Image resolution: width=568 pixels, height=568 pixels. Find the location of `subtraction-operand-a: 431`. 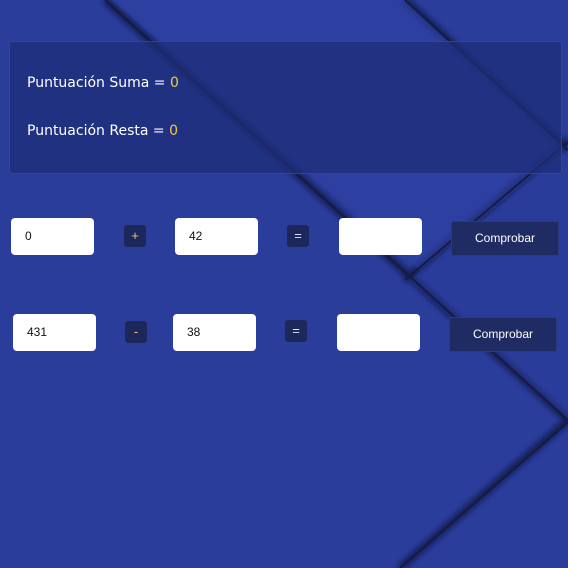

subtraction-operand-a: 431 is located at coordinates (54, 332).